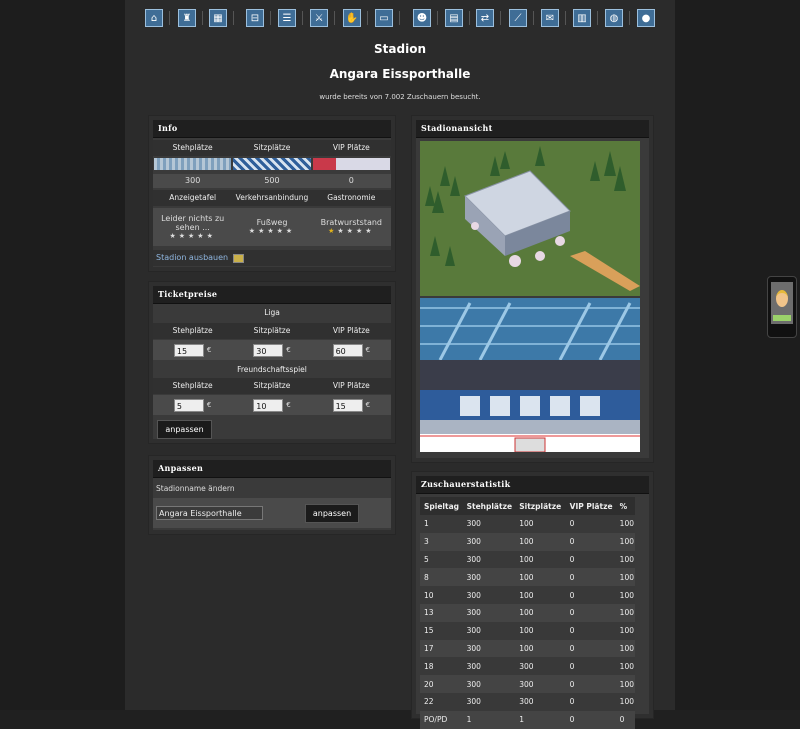 This screenshot has width=800, height=729. What do you see at coordinates (782, 318) in the screenshot?
I see `phone-call-icon` at bounding box center [782, 318].